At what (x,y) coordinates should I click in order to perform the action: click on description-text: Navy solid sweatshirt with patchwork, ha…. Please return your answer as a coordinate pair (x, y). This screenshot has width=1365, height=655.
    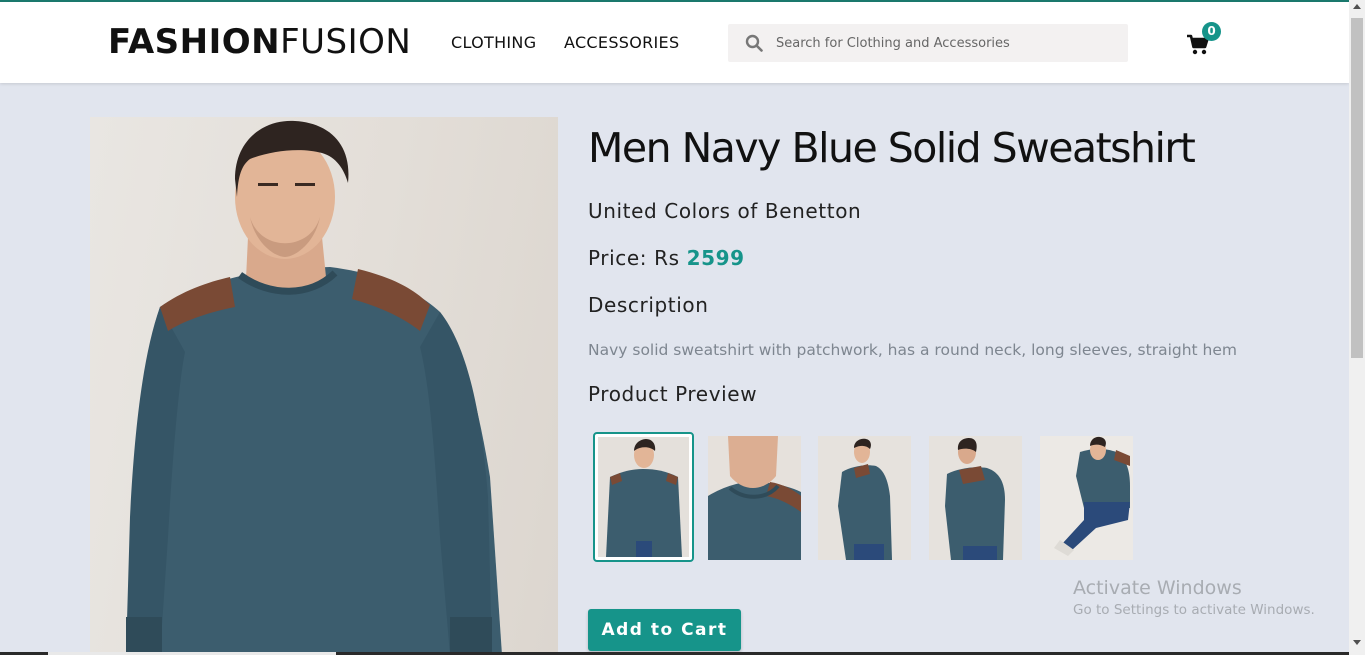
    Looking at the image, I should click on (913, 350).